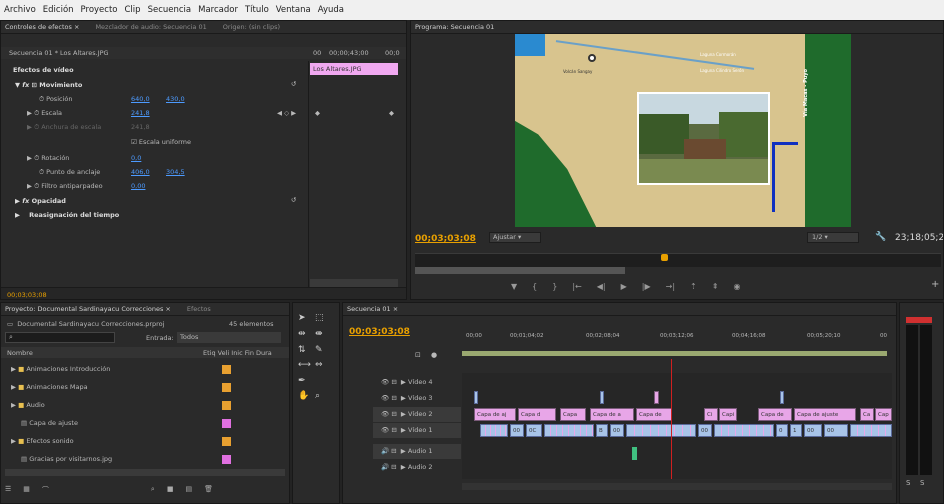 This screenshot has height=504, width=944. Describe the element at coordinates (293, 10) in the screenshot. I see `menu-ventana: Ventana` at that location.